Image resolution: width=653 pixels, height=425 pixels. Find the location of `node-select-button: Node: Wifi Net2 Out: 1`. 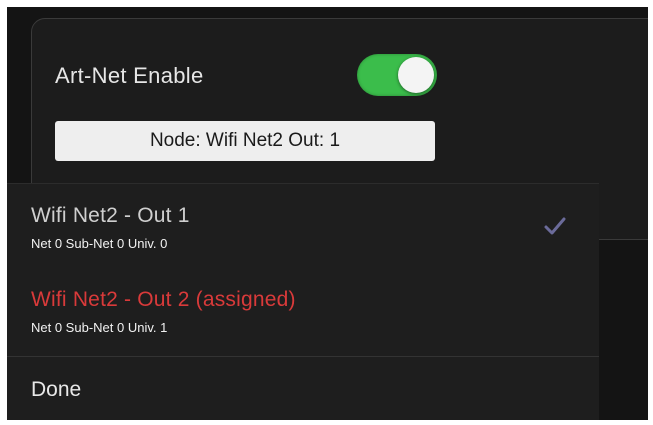

node-select-button: Node: Wifi Net2 Out: 1 is located at coordinates (245, 141).